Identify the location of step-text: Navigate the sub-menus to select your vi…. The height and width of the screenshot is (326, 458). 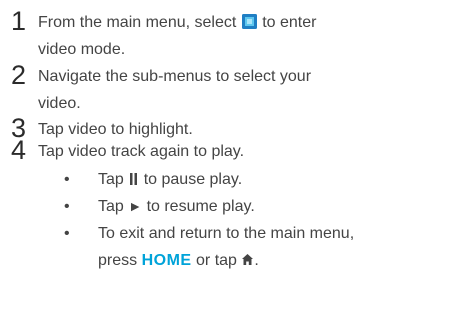
(243, 90).